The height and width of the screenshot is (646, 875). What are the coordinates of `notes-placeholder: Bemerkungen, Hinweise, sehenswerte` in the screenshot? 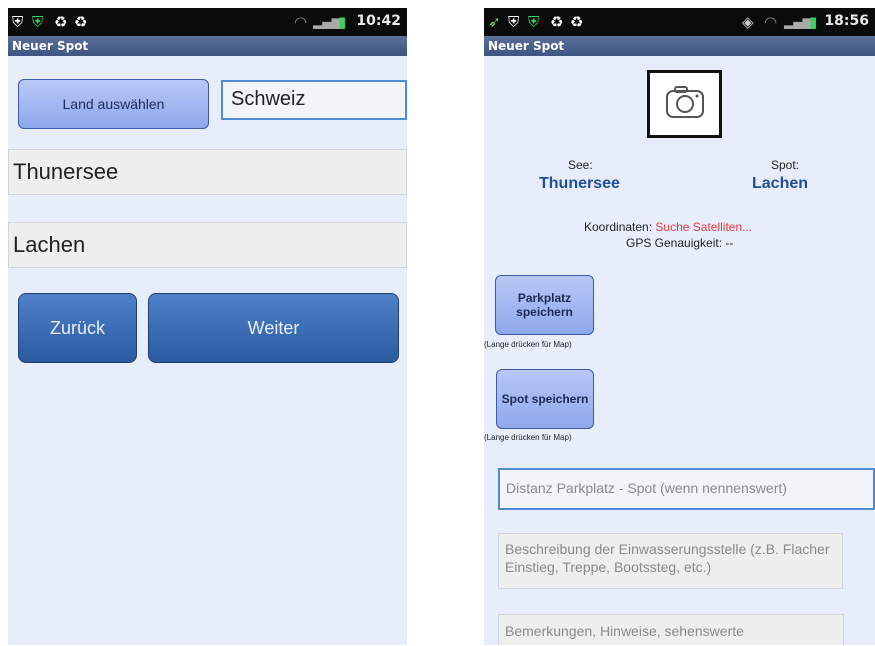 It's located at (624, 631).